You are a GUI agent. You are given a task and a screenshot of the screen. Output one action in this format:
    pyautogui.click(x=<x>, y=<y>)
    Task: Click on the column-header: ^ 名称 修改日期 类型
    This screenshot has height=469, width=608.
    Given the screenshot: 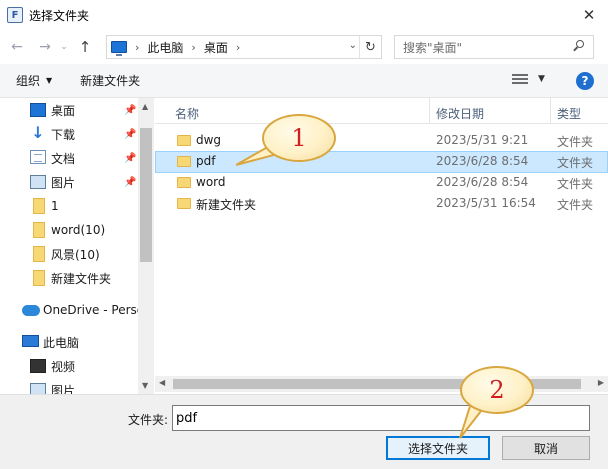 What is the action you would take?
    pyautogui.click(x=381, y=111)
    